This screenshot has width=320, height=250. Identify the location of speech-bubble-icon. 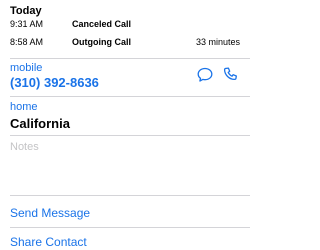
(205, 74).